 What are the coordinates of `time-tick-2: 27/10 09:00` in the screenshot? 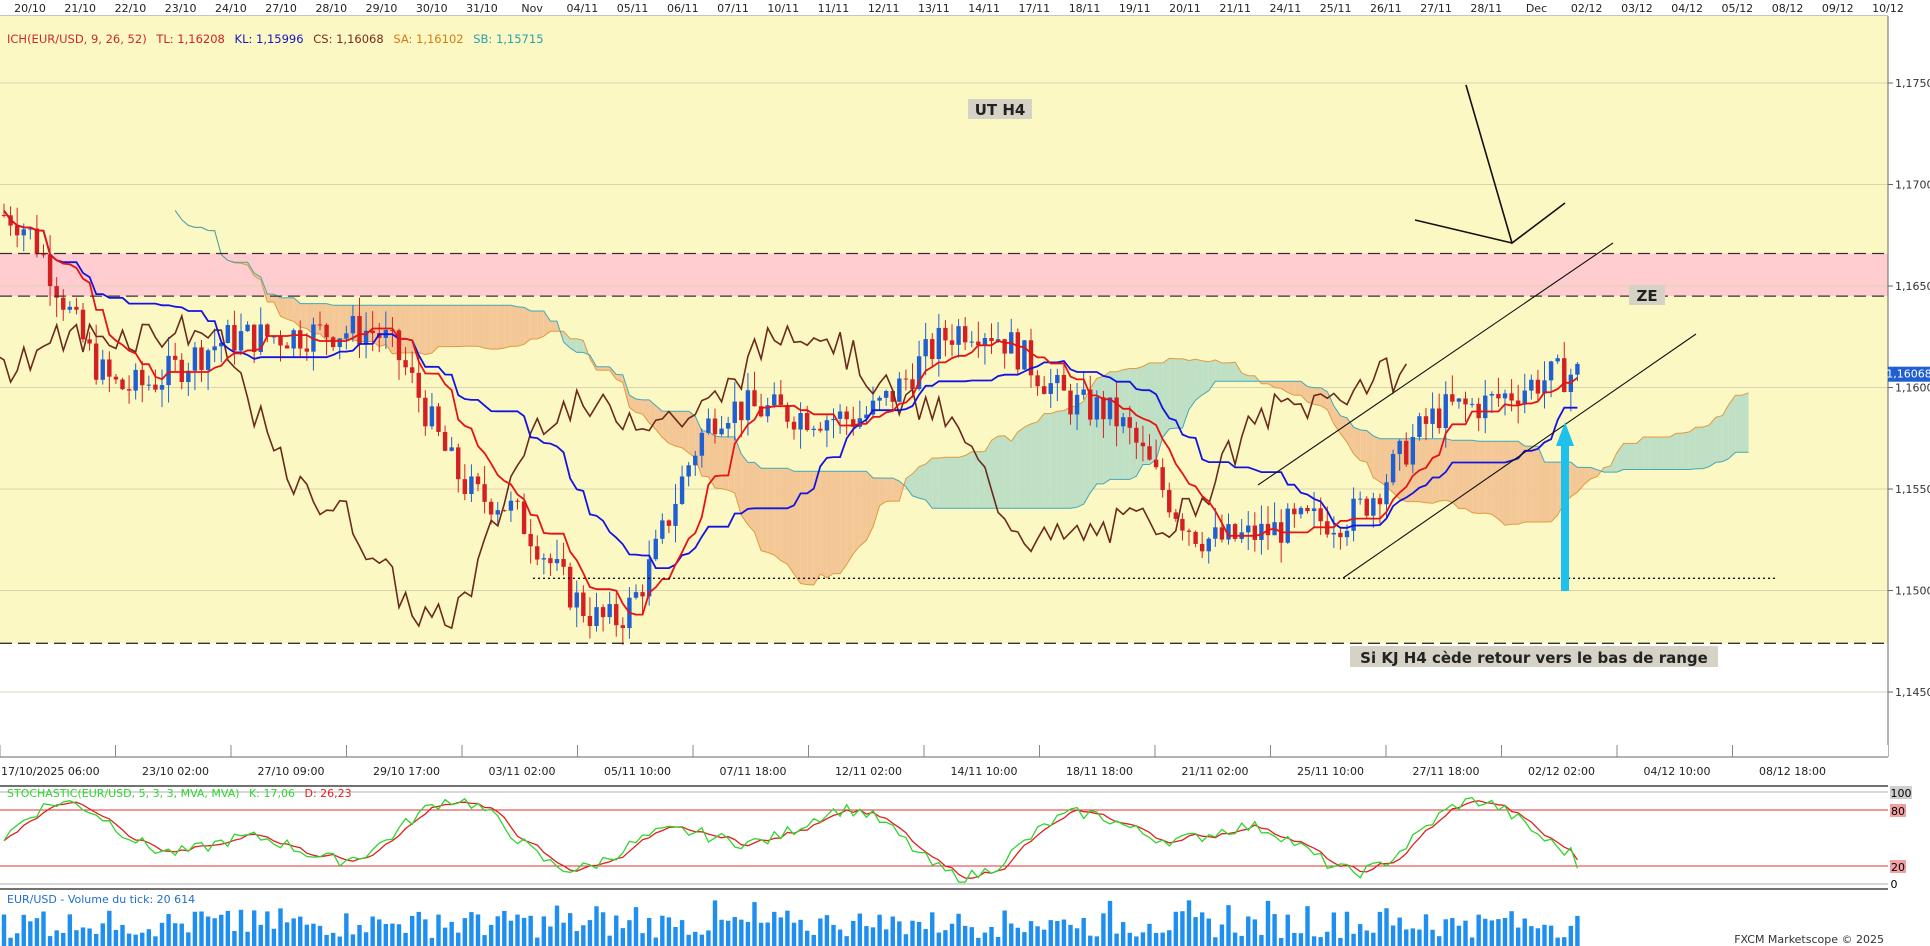 It's located at (291, 771).